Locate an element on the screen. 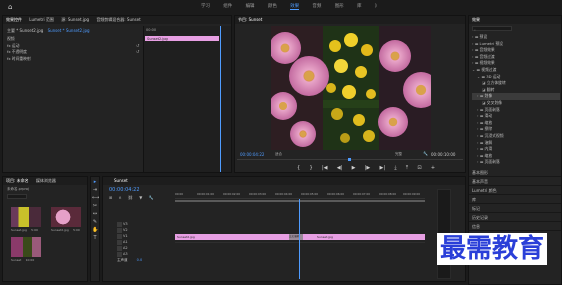  mark-out-button: } is located at coordinates (310, 168).